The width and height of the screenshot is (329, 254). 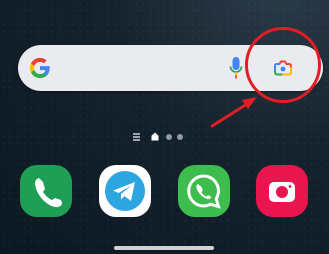 What do you see at coordinates (155, 136) in the screenshot?
I see `home-page-icon` at bounding box center [155, 136].